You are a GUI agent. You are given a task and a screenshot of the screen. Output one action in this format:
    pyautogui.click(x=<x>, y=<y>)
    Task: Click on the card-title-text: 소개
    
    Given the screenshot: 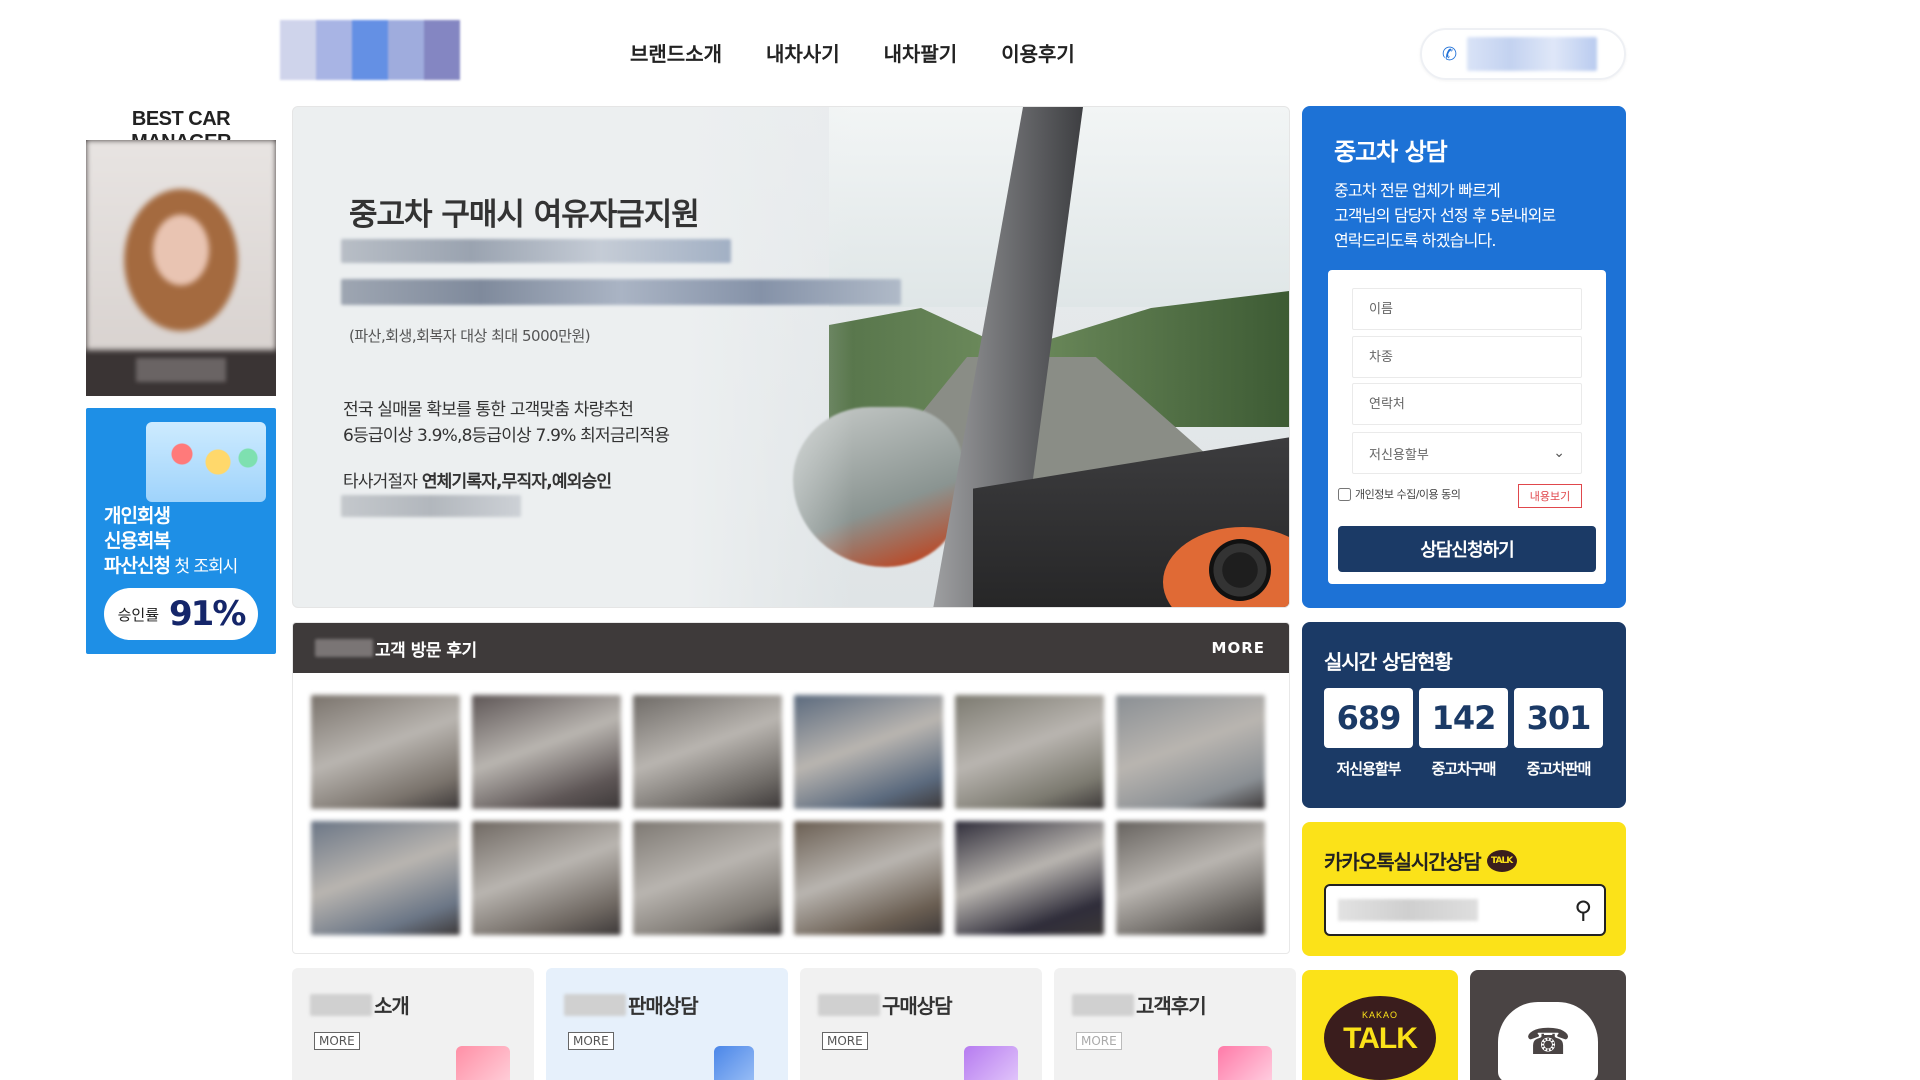 What is the action you would take?
    pyautogui.click(x=392, y=1006)
    